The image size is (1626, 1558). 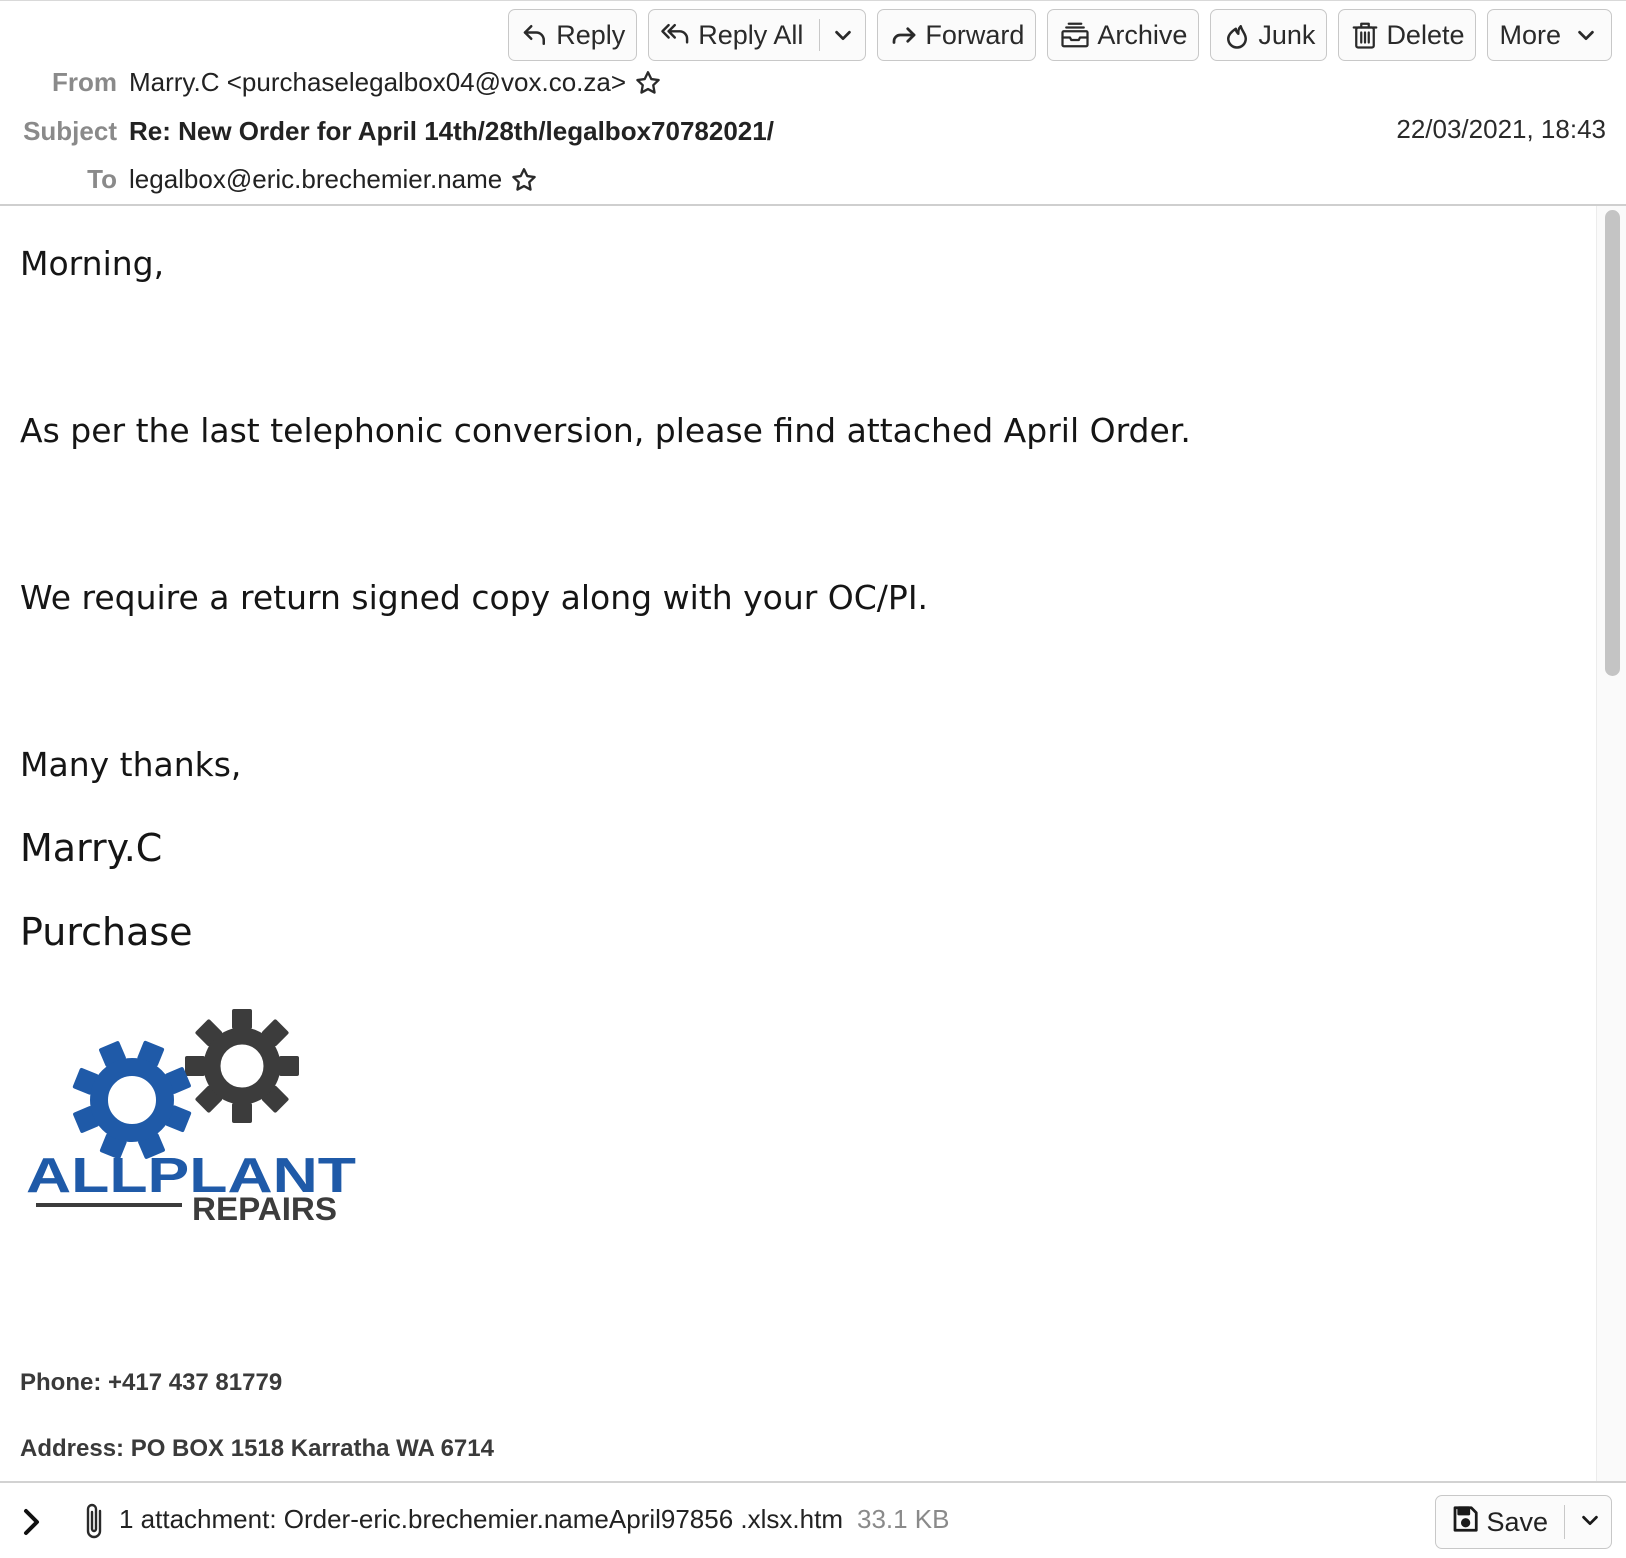 What do you see at coordinates (1075, 35) in the screenshot?
I see `archive-icon` at bounding box center [1075, 35].